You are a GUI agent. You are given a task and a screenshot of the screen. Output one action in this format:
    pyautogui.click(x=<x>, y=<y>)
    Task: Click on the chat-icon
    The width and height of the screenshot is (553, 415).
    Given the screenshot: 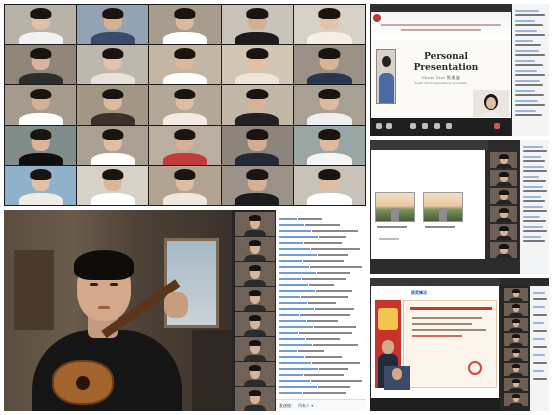 What is the action you would take?
    pyautogui.click(x=437, y=126)
    